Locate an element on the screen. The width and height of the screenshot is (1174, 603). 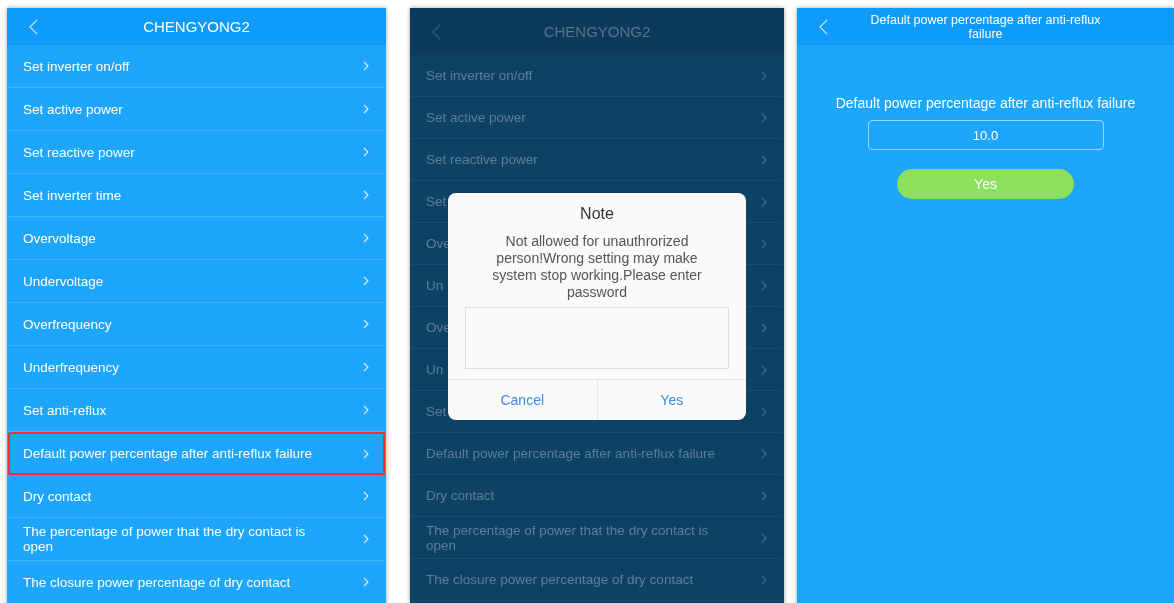
menu-item-label: Set anti-reflux is located at coordinates (65, 410).